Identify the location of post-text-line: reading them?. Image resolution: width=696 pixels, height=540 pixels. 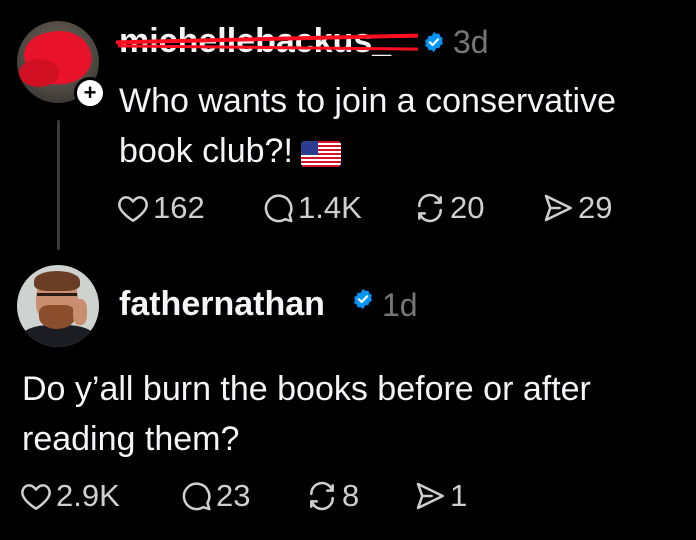
(131, 439).